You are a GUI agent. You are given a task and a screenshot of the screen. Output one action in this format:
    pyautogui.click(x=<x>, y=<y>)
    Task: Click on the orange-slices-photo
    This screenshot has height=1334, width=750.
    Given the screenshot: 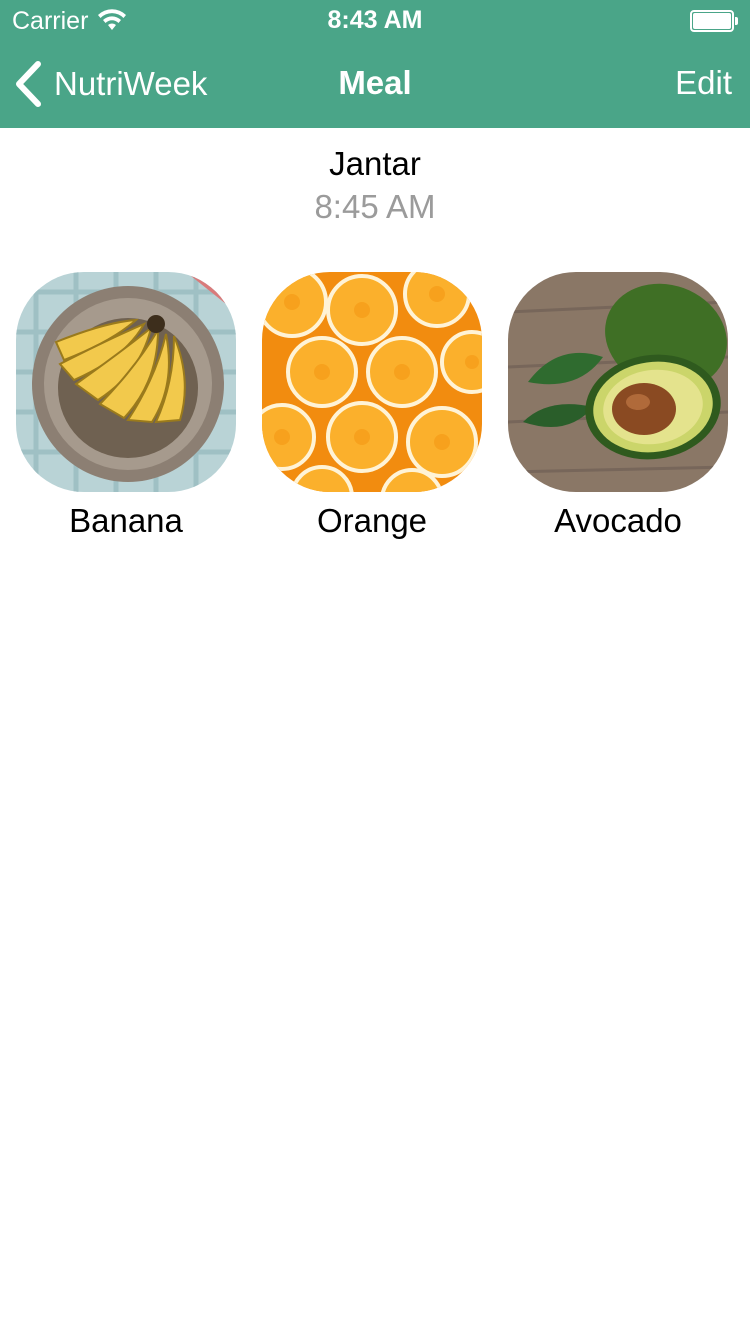 What is the action you would take?
    pyautogui.click(x=372, y=382)
    